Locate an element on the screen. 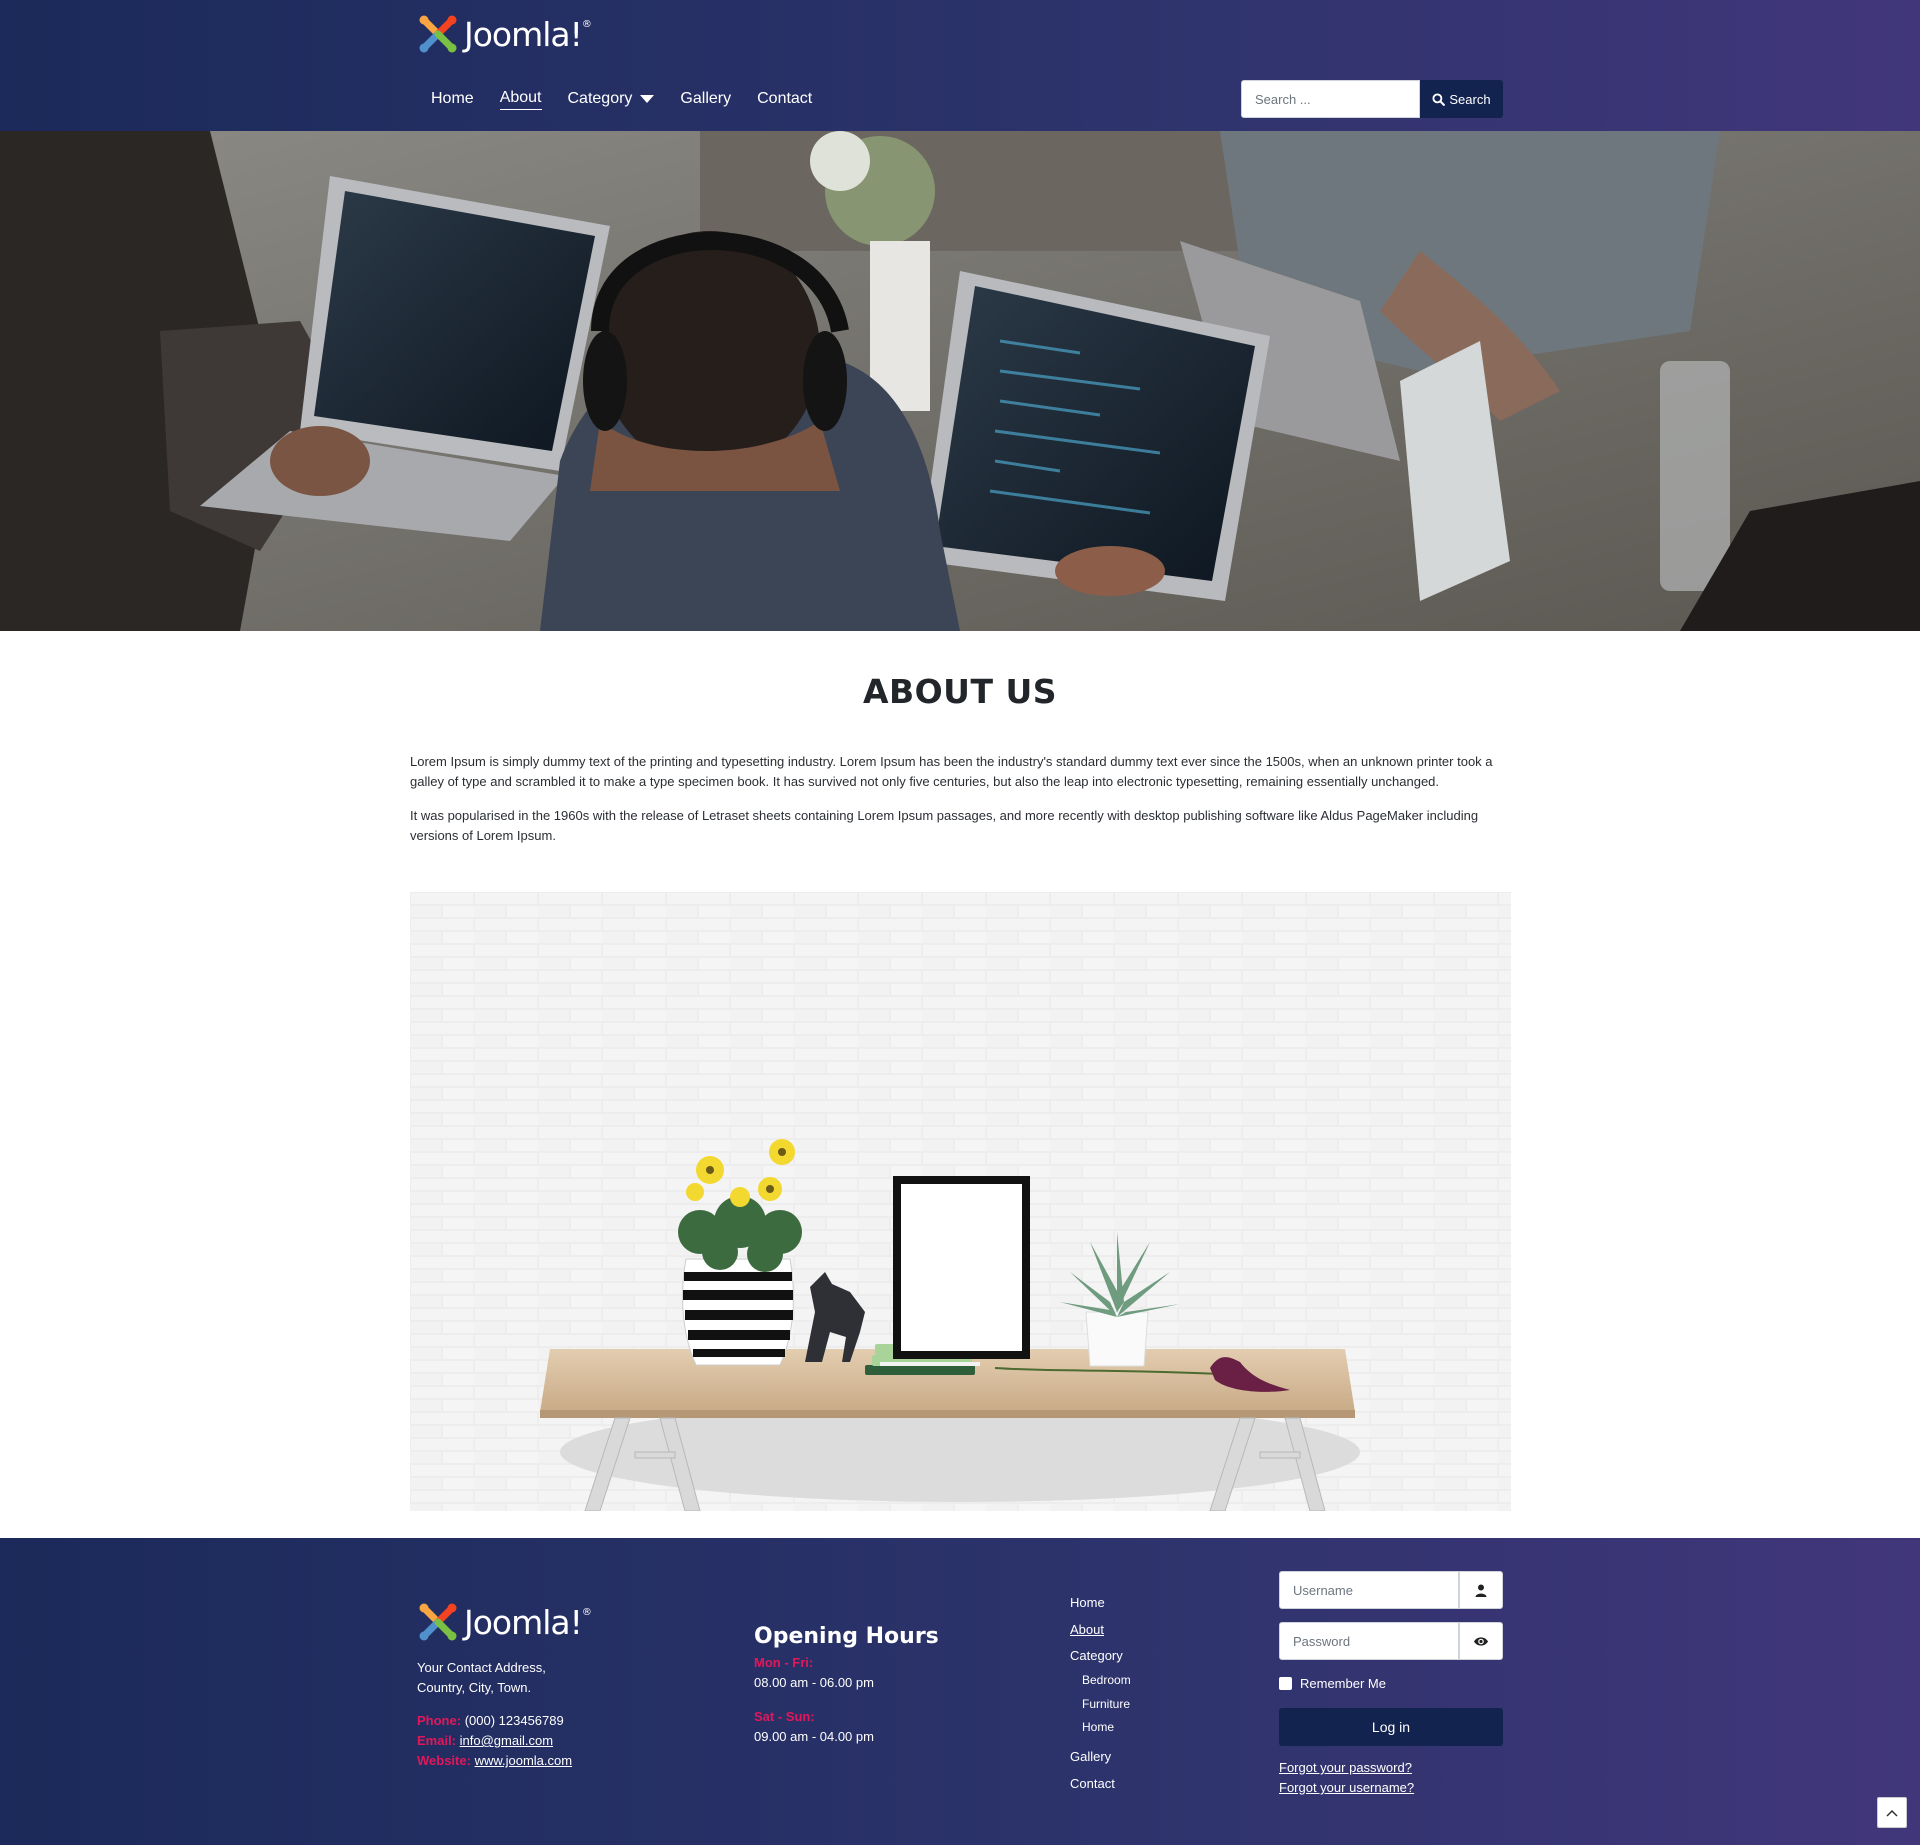  phone-label: Phone: is located at coordinates (439, 1720).